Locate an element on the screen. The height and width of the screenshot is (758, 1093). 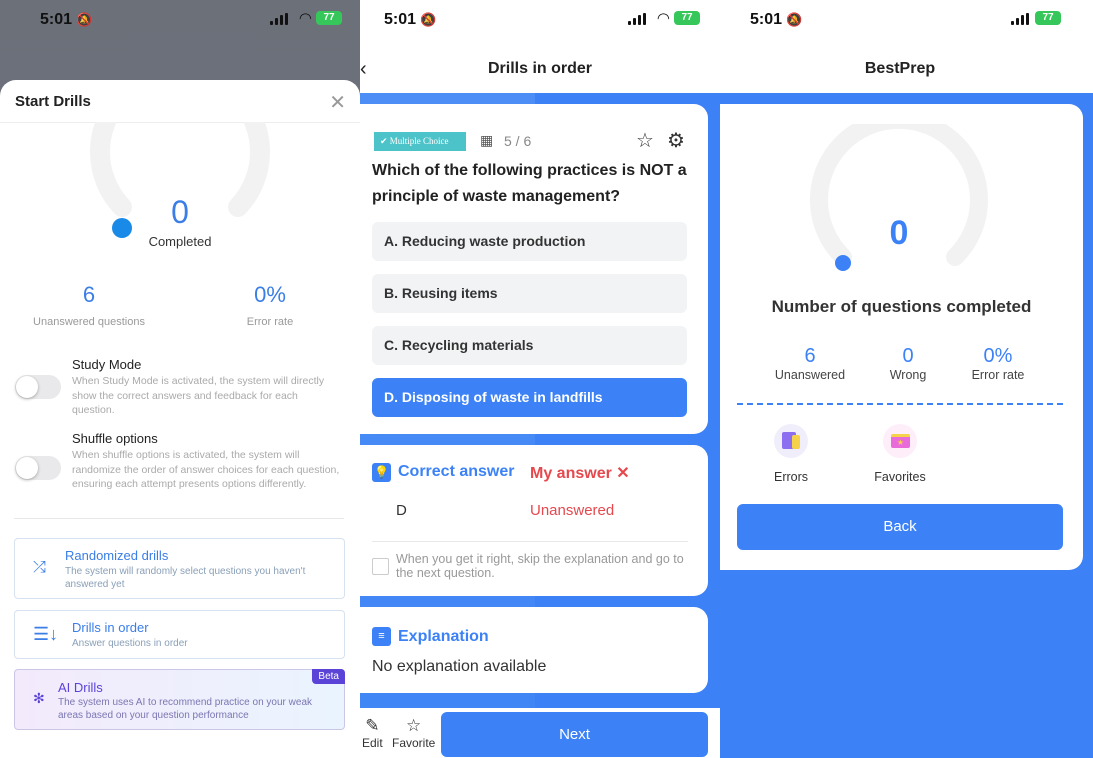
edit-button: ✎ Edit is located at coordinates (372, 733).